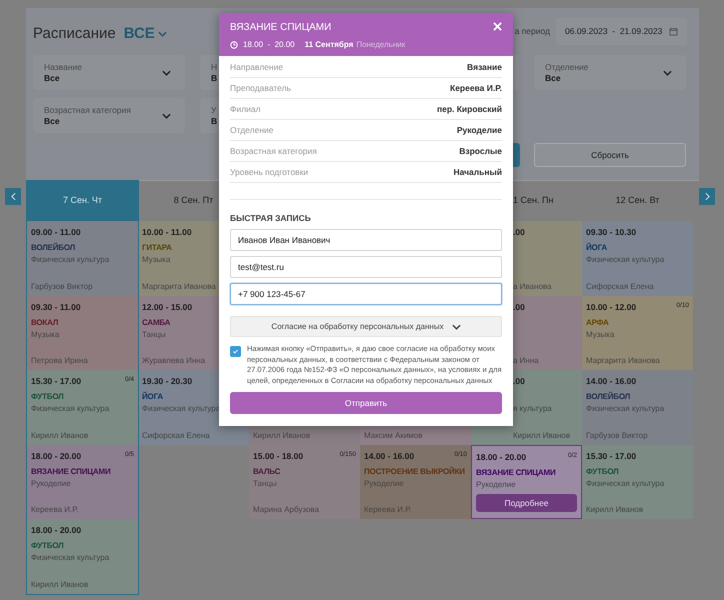 The height and width of the screenshot is (600, 724). I want to click on lesson-card: 14.00 - 16.00 ВОЛЕЙБОЛ Физическая культура Гарбузов Виктор, so click(637, 407).